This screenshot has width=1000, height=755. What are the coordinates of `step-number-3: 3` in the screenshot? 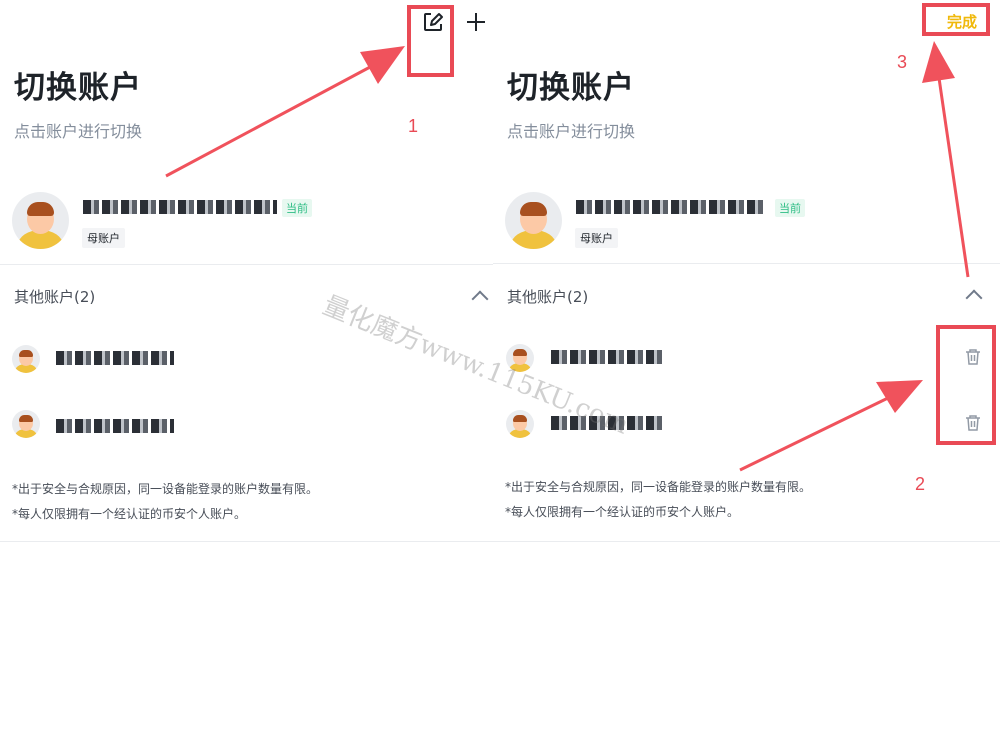 It's located at (902, 62).